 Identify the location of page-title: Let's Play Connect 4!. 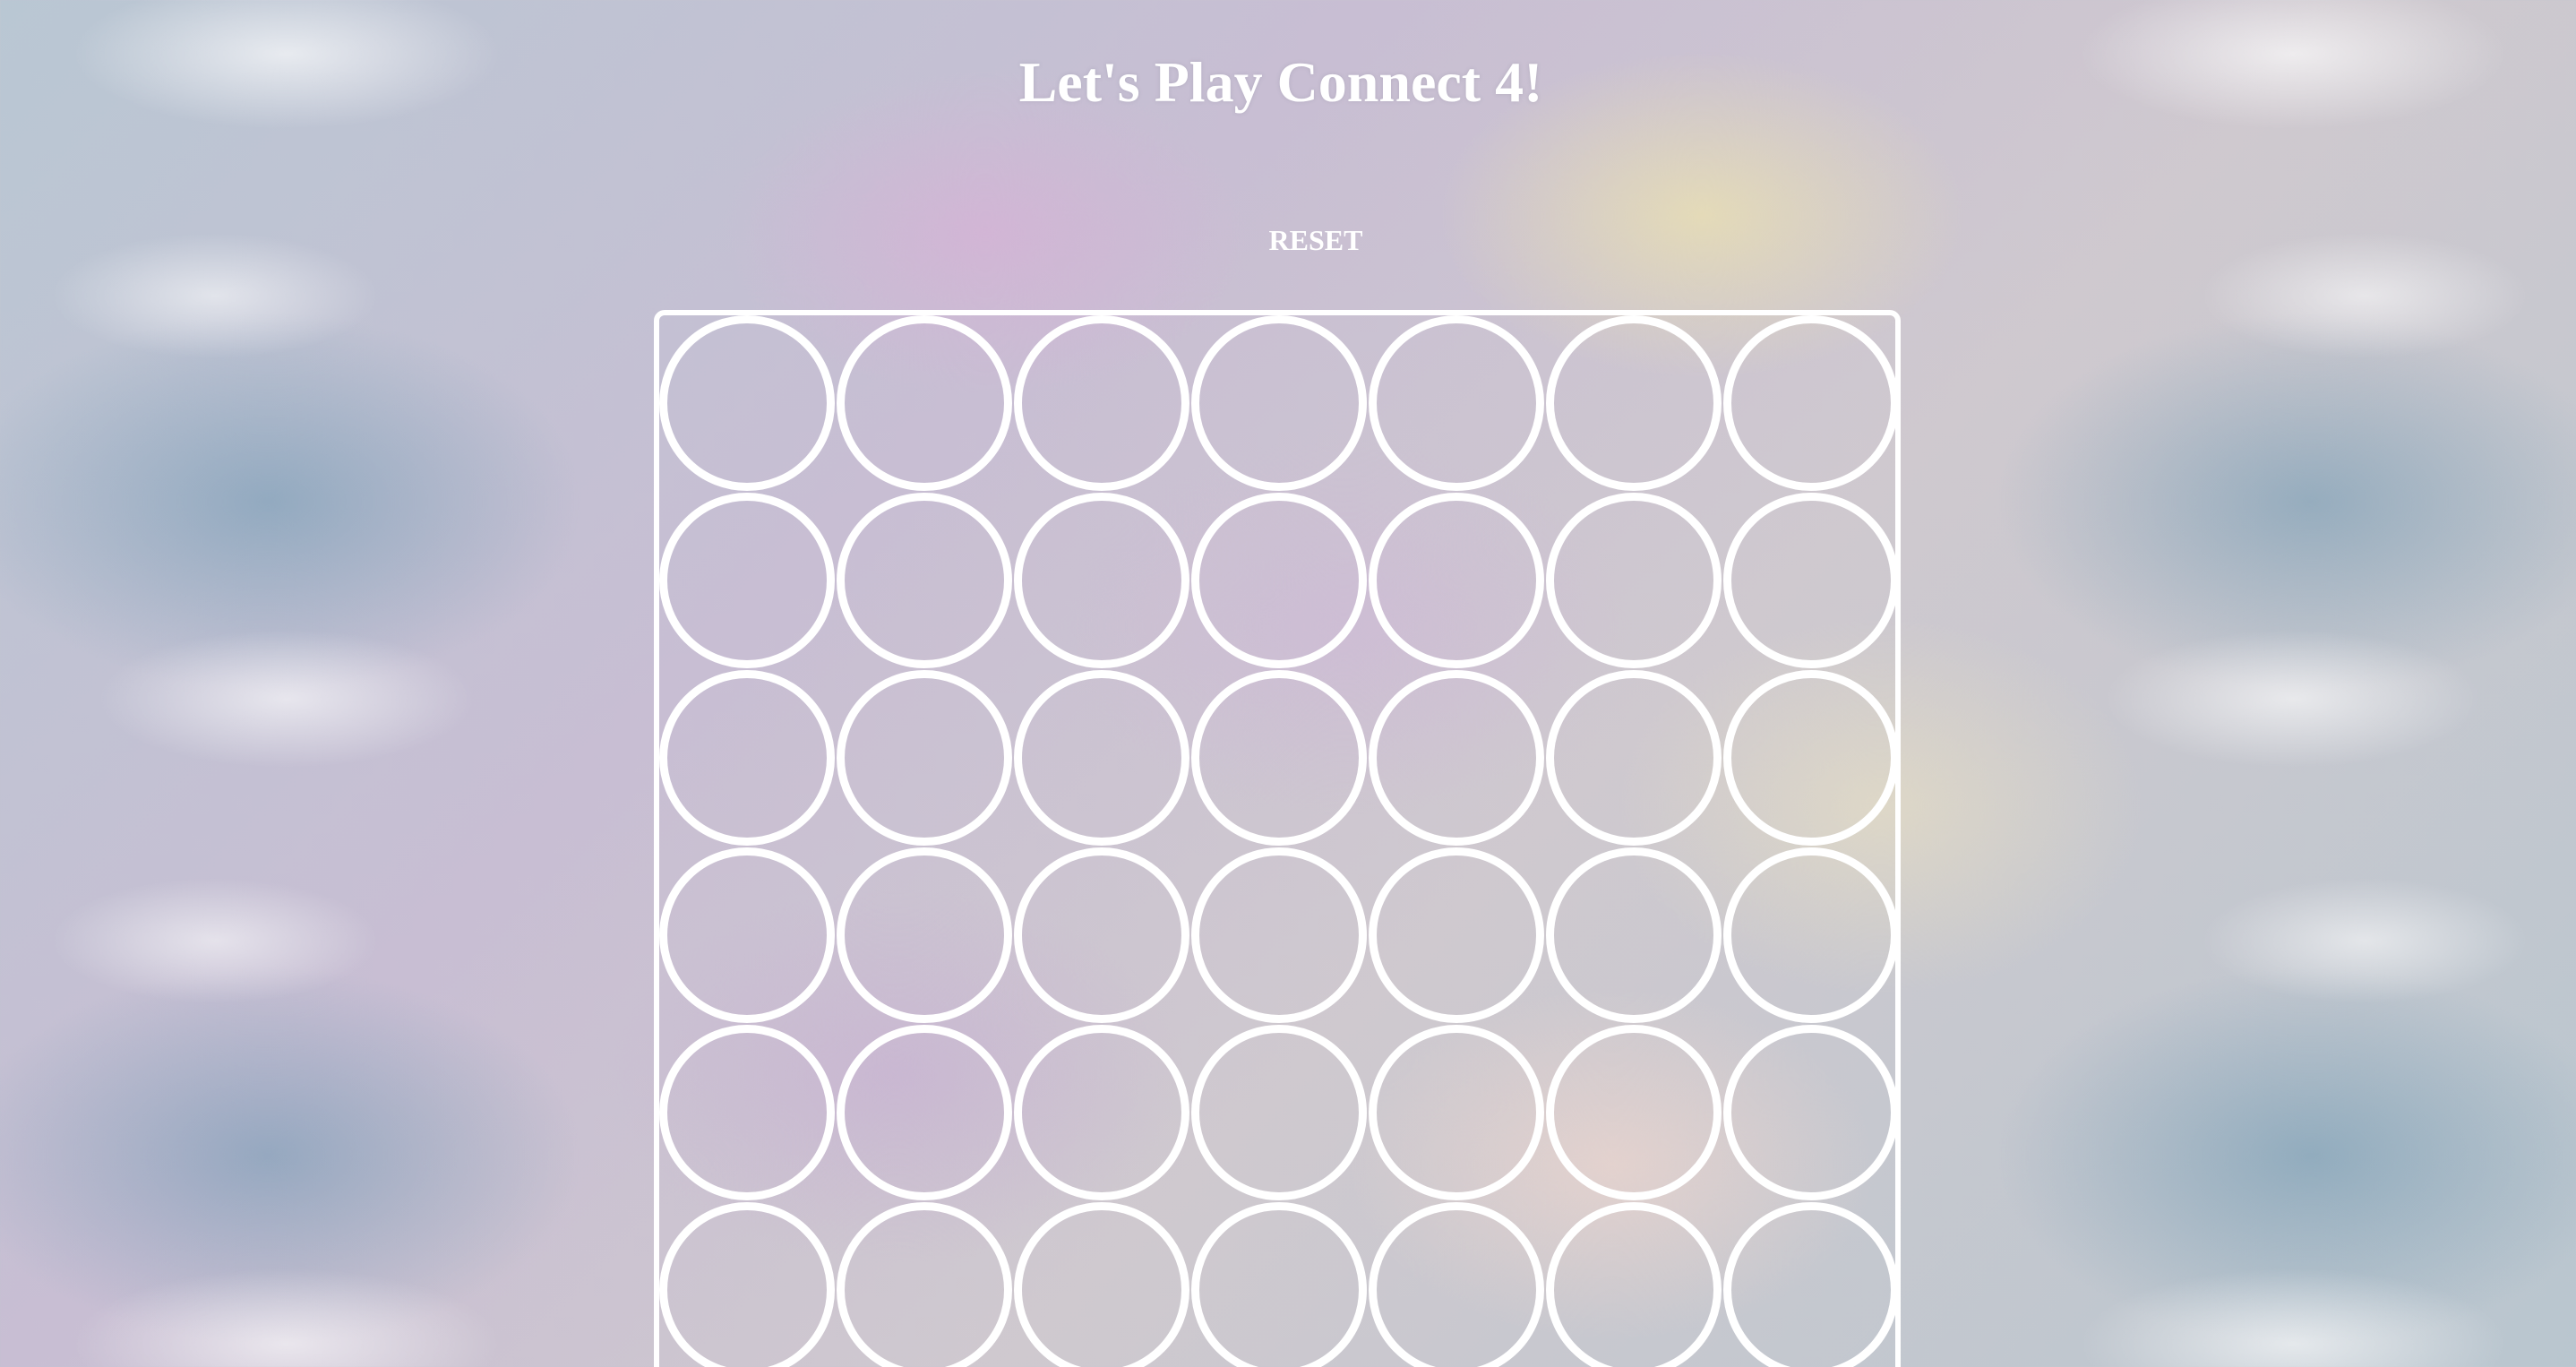
(1280, 82).